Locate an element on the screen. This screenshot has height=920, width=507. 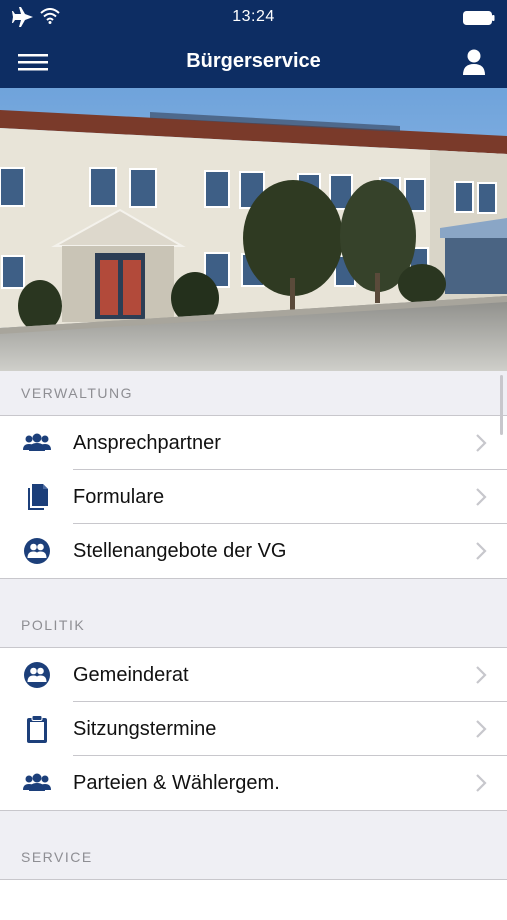
list-item-parteien: Parteien & Wählergem. is located at coordinates (253, 783).